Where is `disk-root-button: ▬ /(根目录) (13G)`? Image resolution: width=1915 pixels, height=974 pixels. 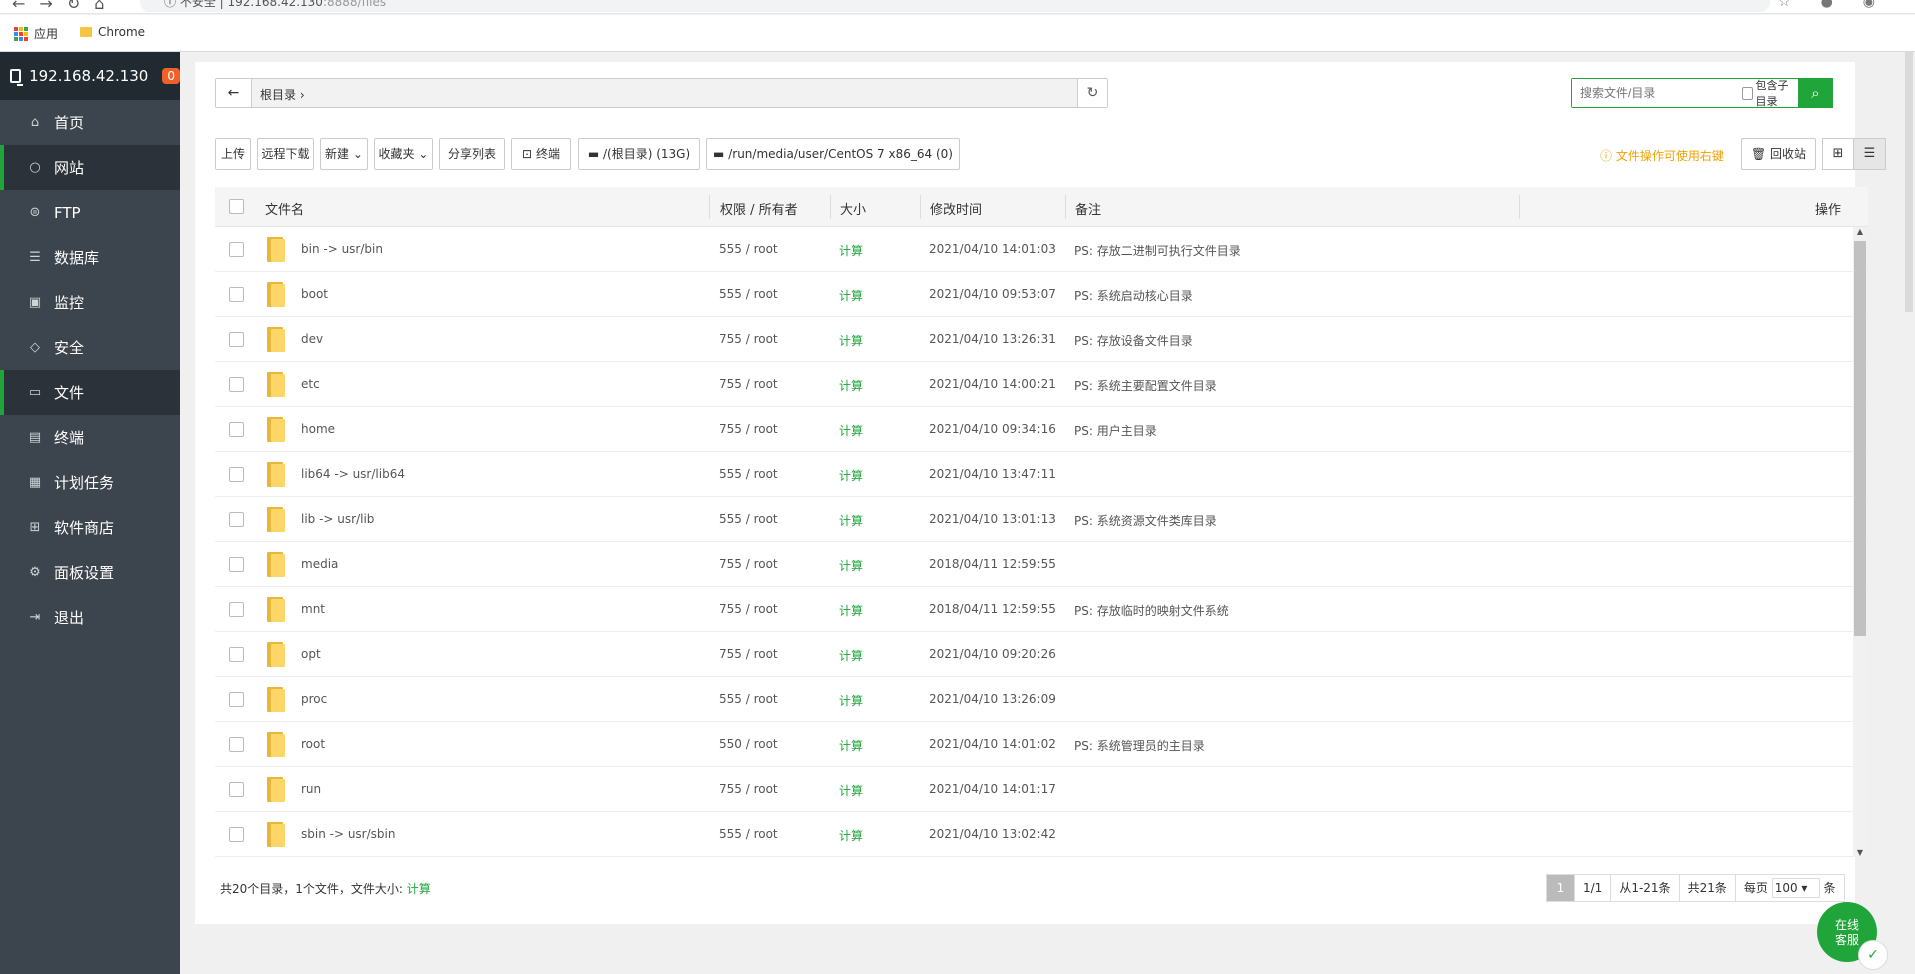
disk-root-button: ▬ /(根目录) (13G) is located at coordinates (639, 154).